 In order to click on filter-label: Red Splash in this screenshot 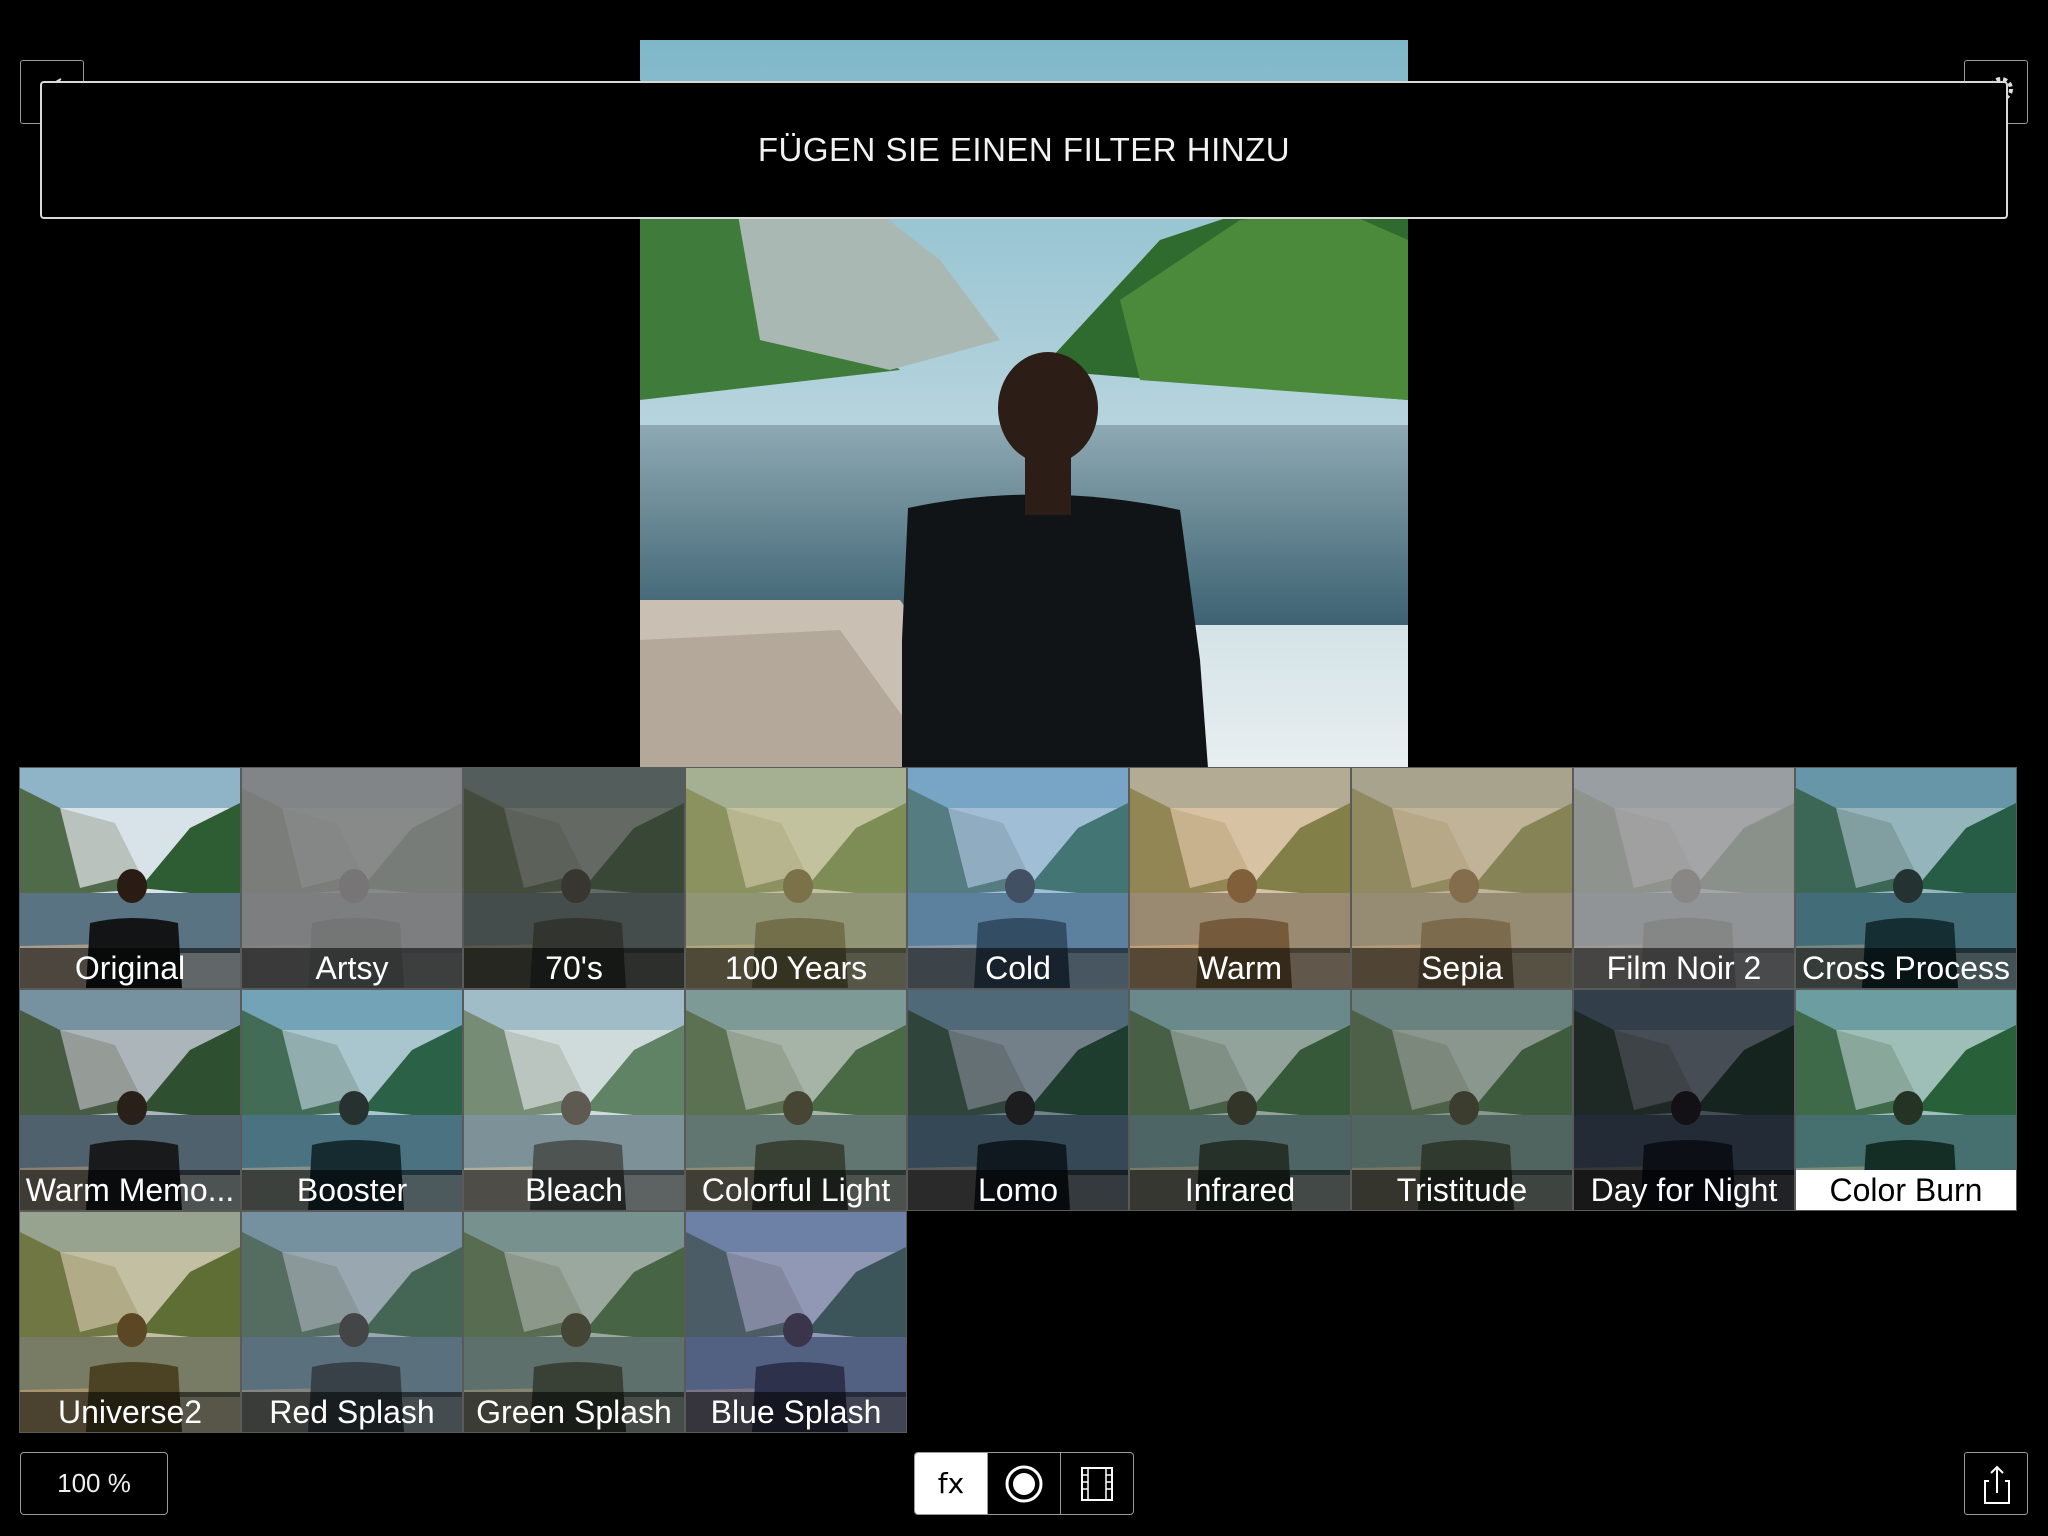, I will do `click(352, 1412)`.